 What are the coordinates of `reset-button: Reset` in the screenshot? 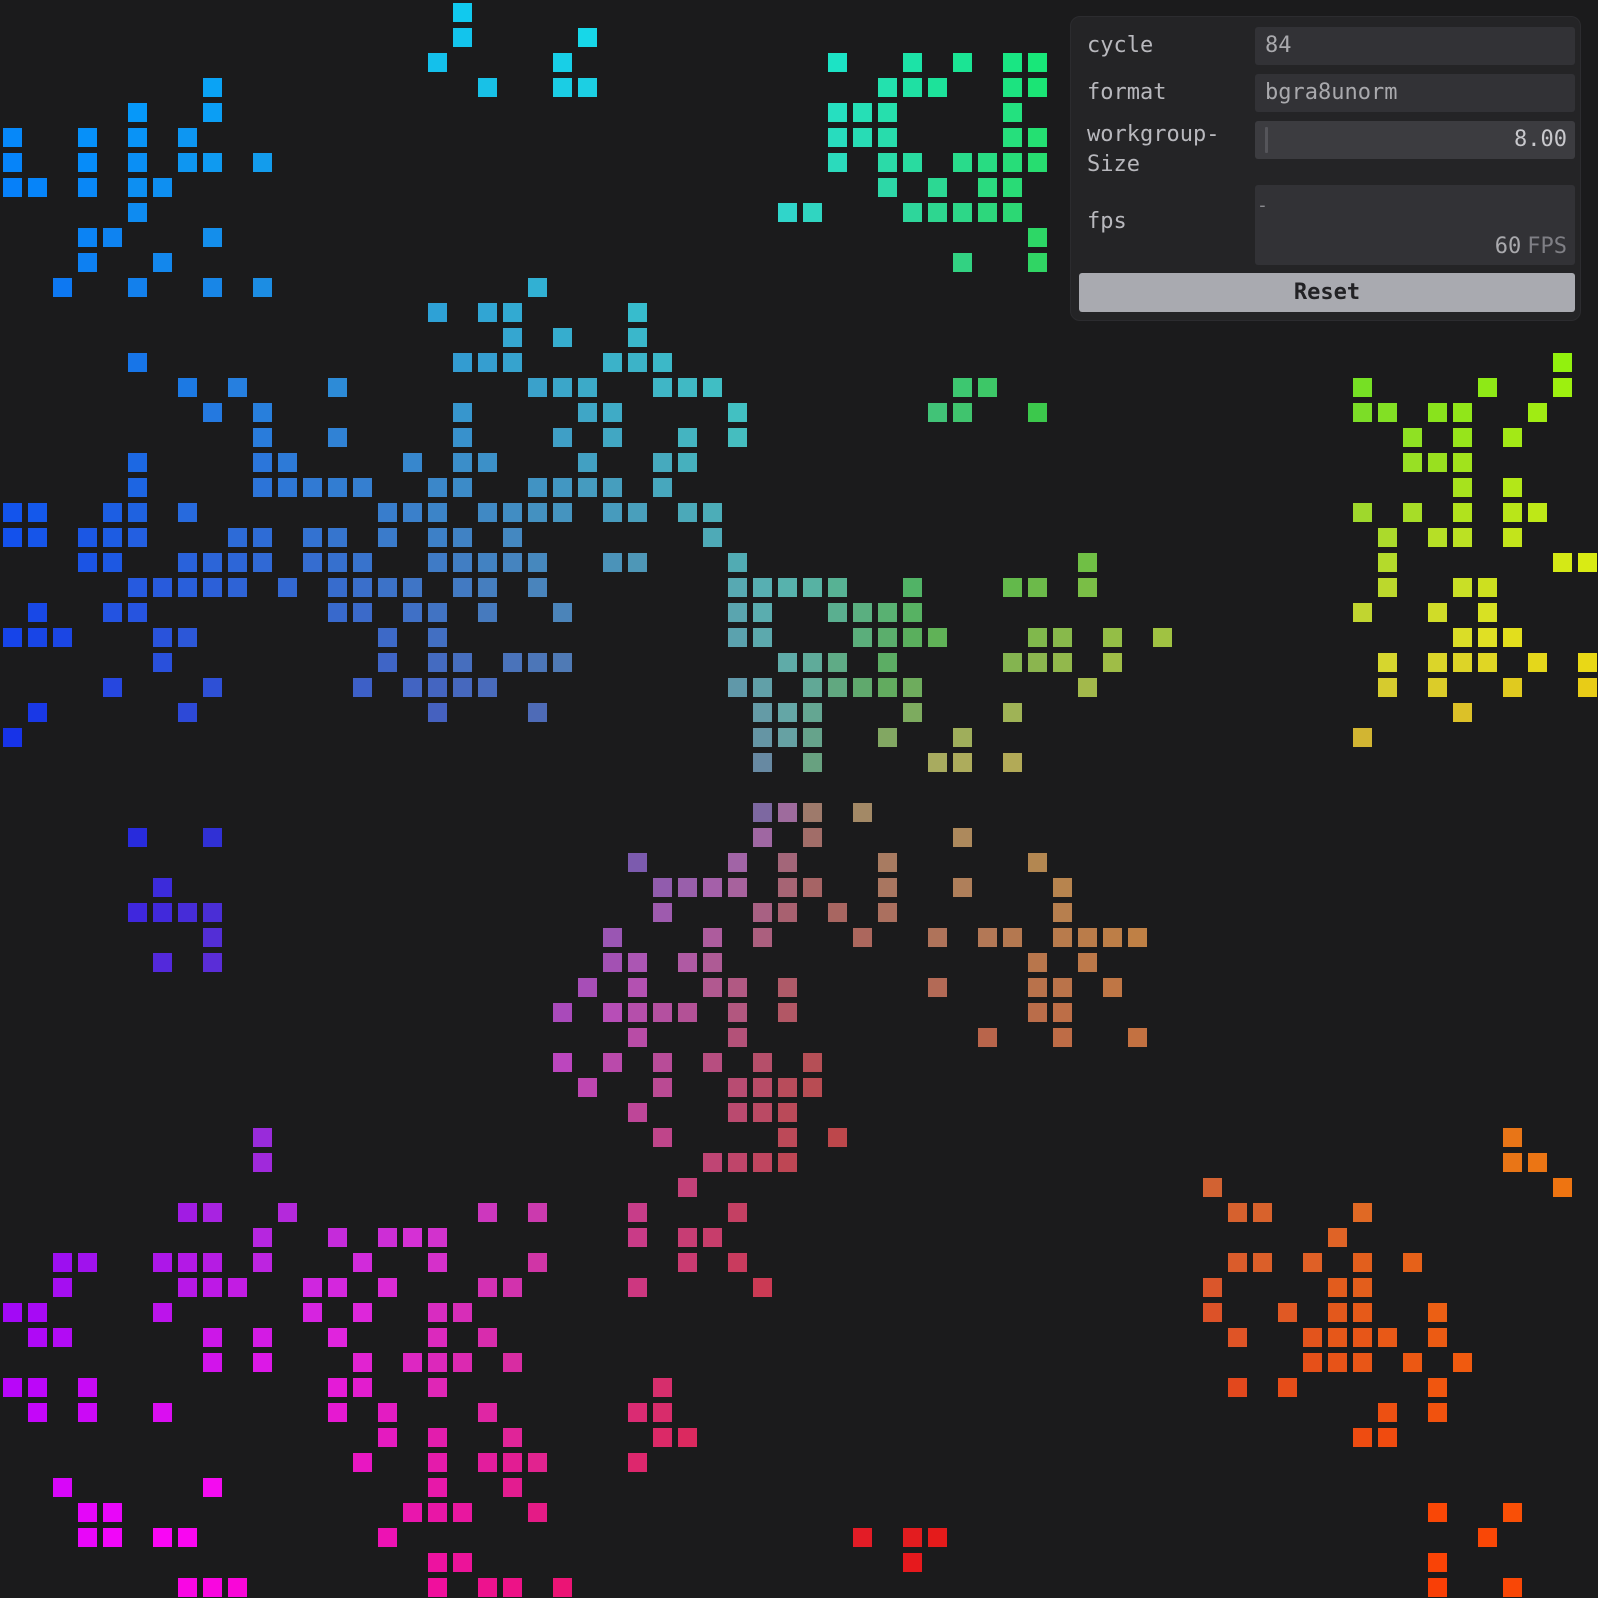 It's located at (1327, 292).